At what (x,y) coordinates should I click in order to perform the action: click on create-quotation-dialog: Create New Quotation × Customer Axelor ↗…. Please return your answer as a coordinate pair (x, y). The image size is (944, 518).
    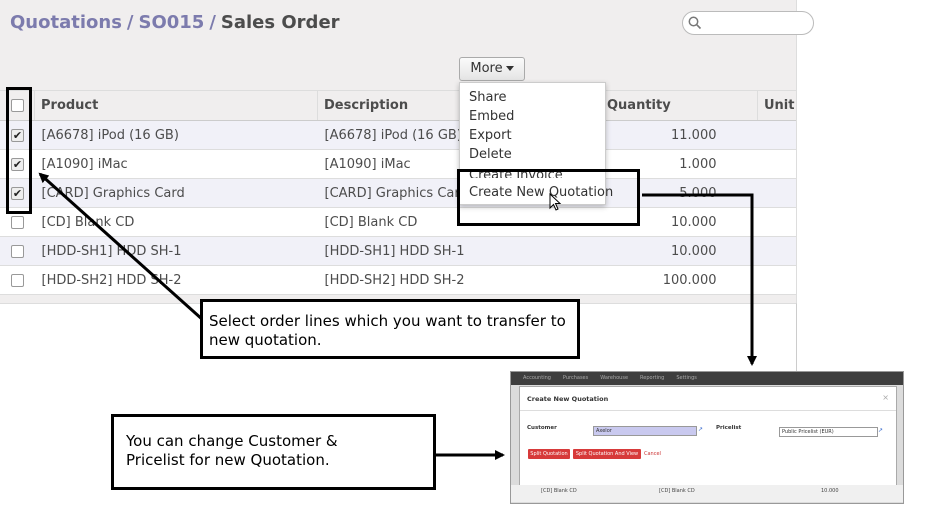
    Looking at the image, I should click on (708, 436).